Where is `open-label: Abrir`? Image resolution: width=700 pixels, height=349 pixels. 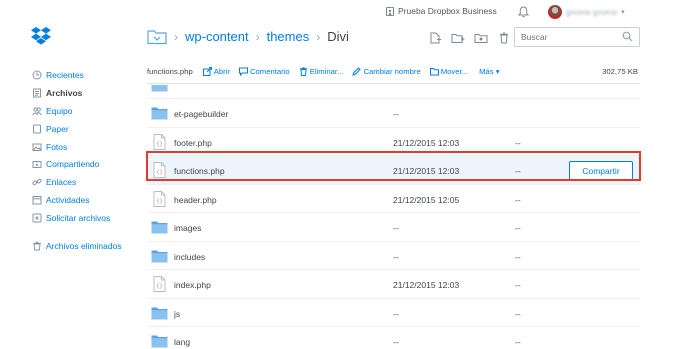
open-label: Abrir is located at coordinates (221, 71).